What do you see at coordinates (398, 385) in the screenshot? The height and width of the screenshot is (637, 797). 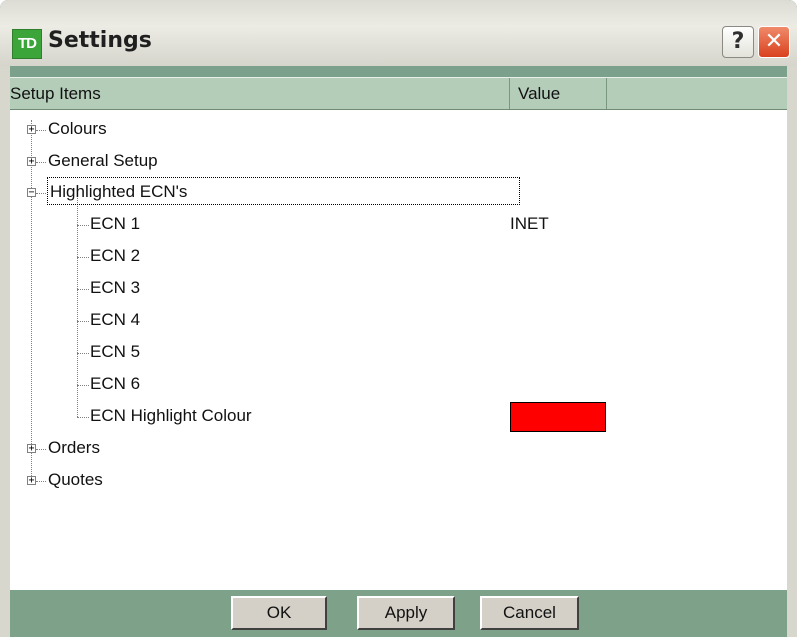 I see `tree-item-ecn-6: ECN 6` at bounding box center [398, 385].